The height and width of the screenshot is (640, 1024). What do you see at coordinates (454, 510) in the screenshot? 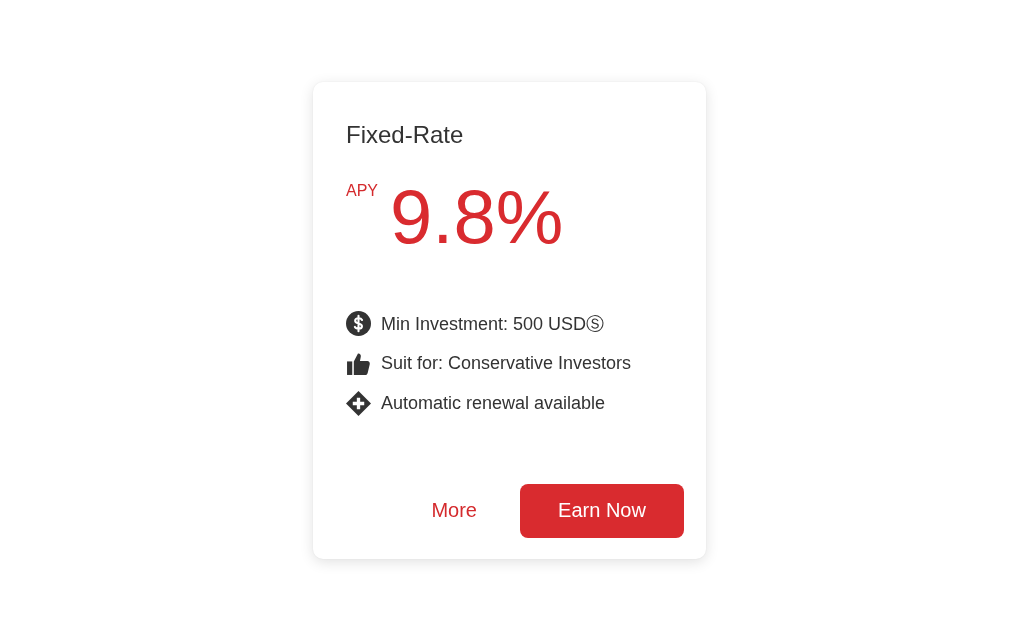
I see `more-link: More` at bounding box center [454, 510].